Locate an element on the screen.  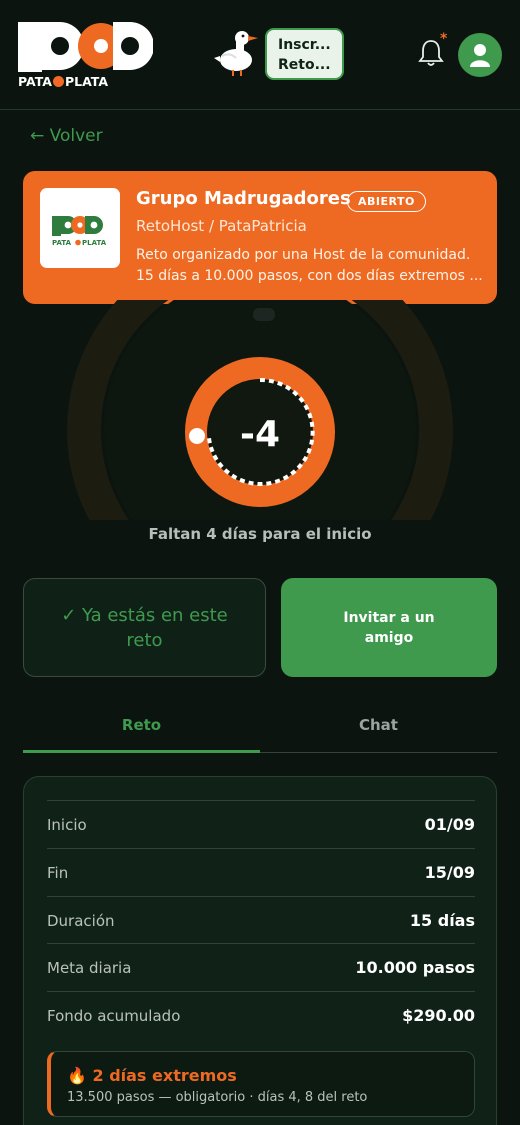
status-badge: ABIERTO is located at coordinates (386, 201).